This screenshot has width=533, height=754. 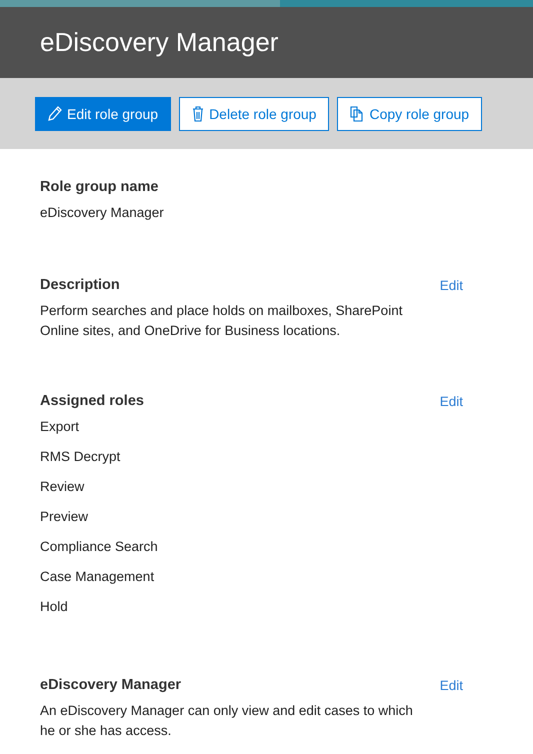 I want to click on field-value: eDiscovery Manager, so click(x=102, y=213).